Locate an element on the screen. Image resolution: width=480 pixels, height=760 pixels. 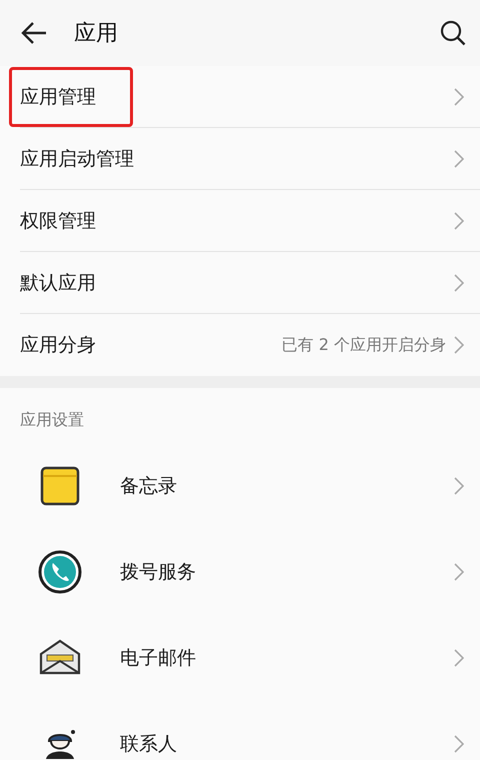
page-title: 应用 is located at coordinates (96, 34).